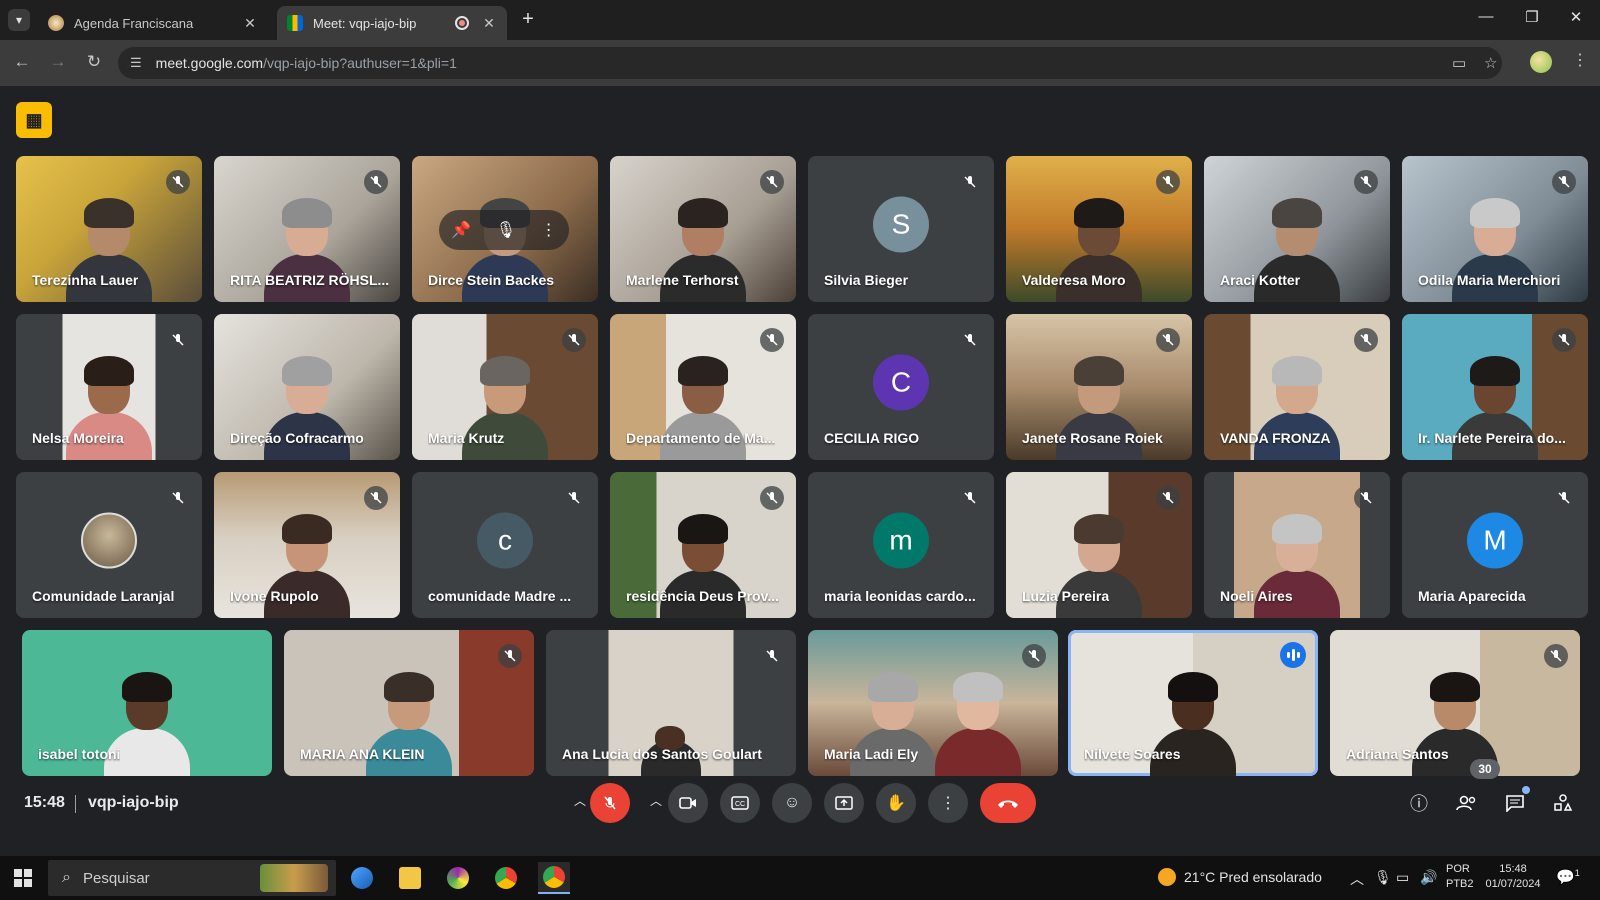 The height and width of the screenshot is (900, 1600). Describe the element at coordinates (192, 878) in the screenshot. I see `taskbar-search: ⌕ Pesquisar` at that location.